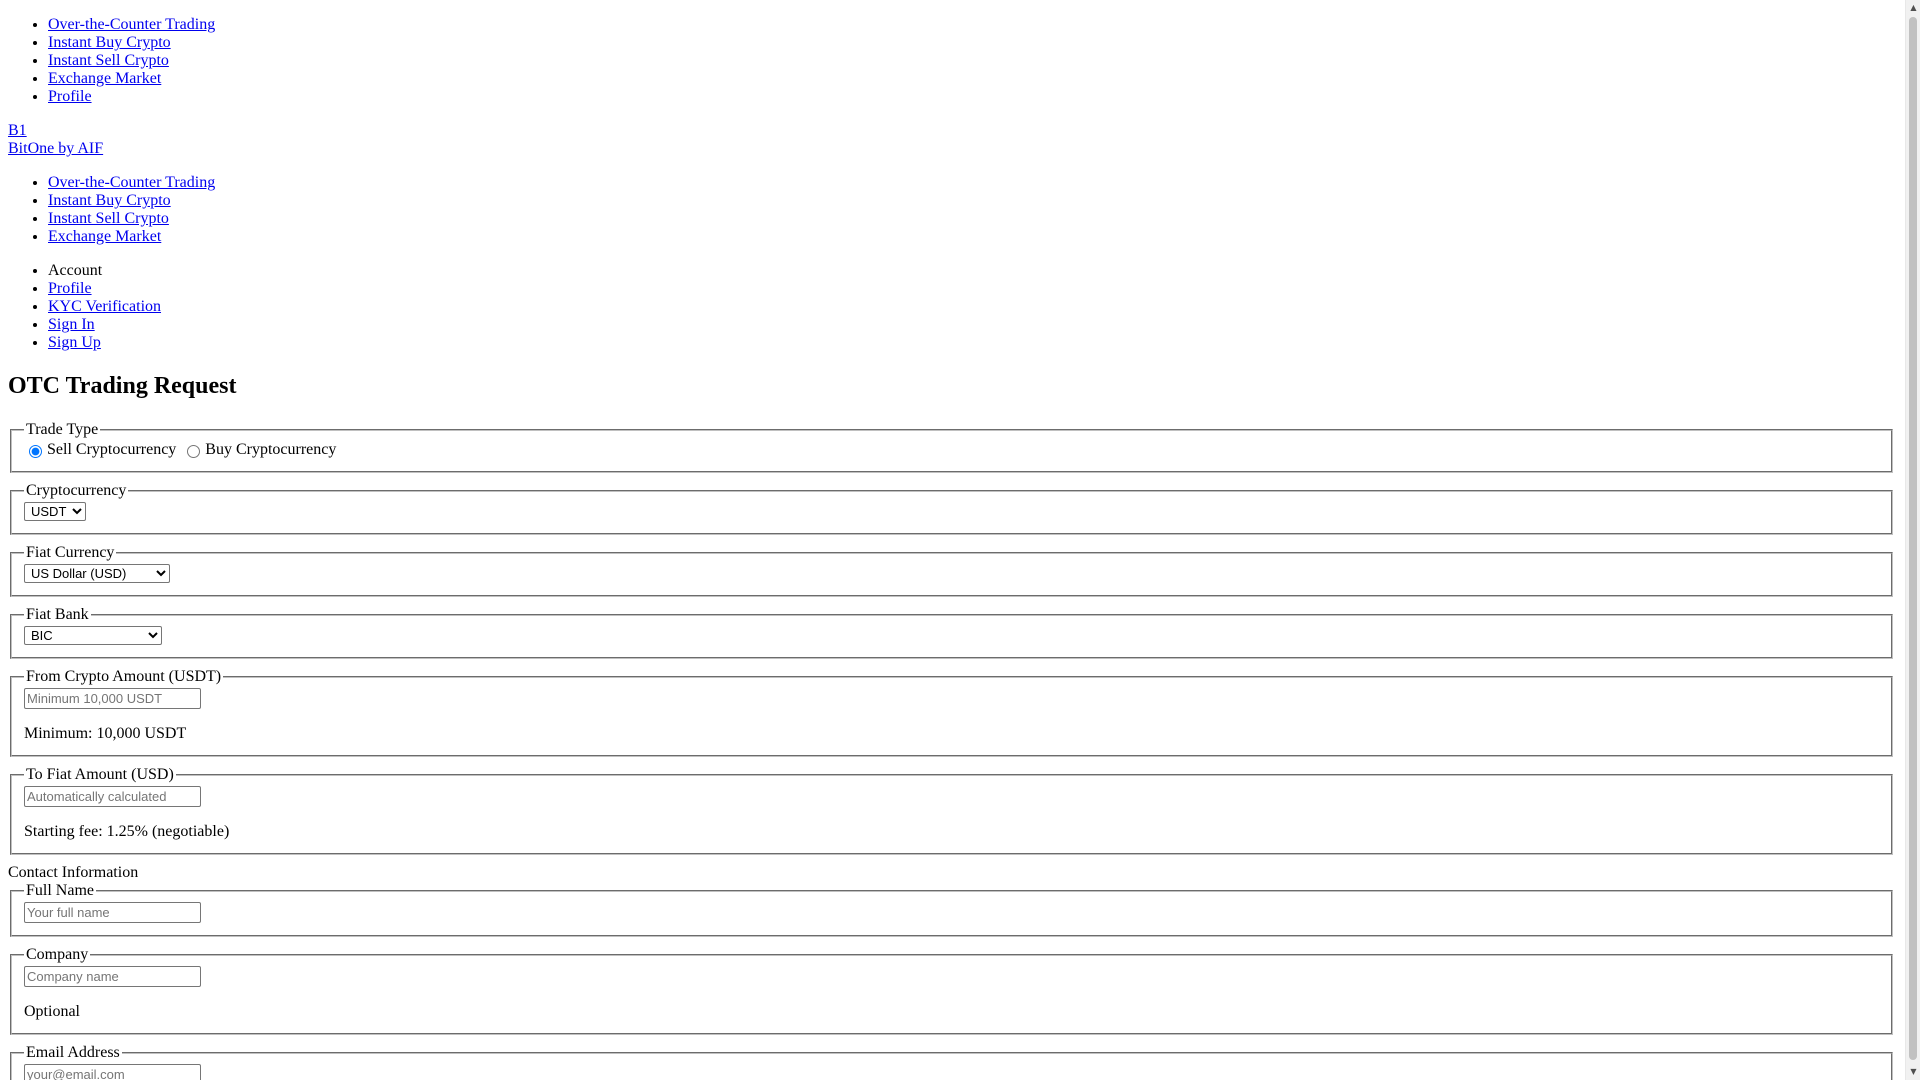  Describe the element at coordinates (971, 325) in the screenshot. I see `account-menu-item: Sign In` at that location.